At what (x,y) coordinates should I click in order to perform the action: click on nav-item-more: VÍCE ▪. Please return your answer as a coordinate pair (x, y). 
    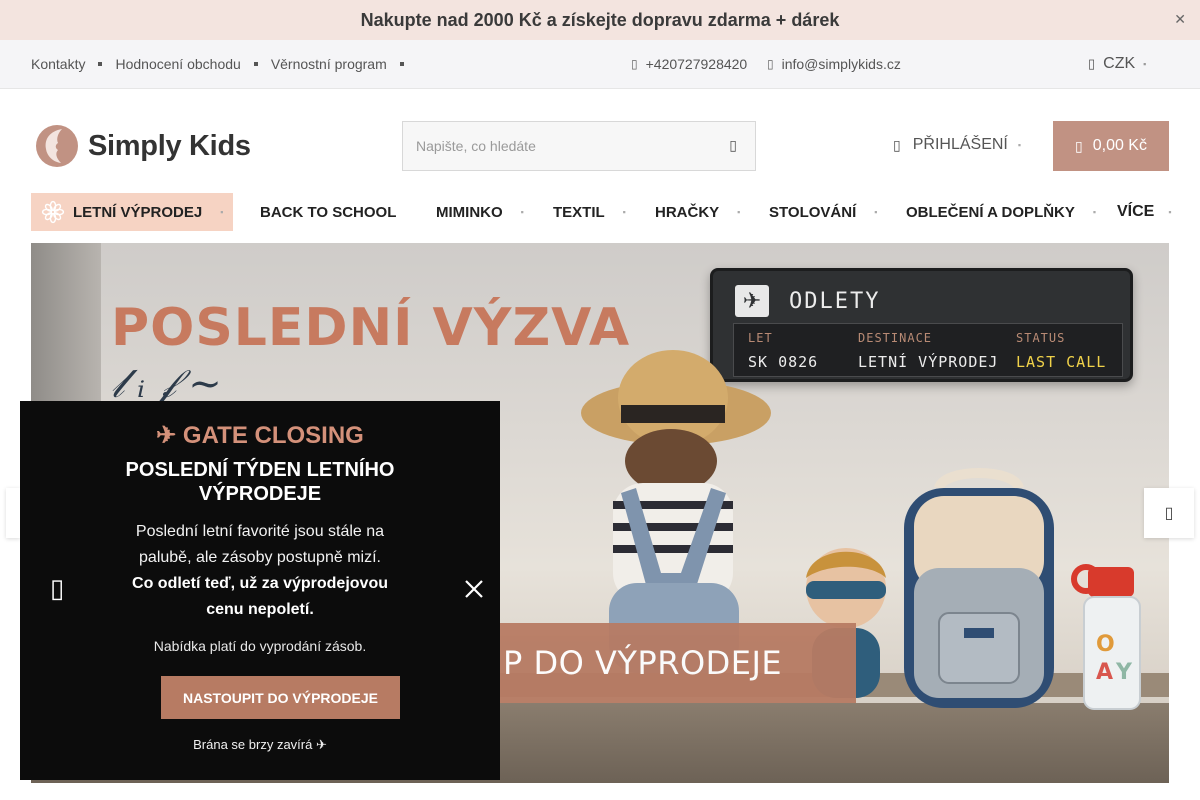
    Looking at the image, I should click on (1144, 212).